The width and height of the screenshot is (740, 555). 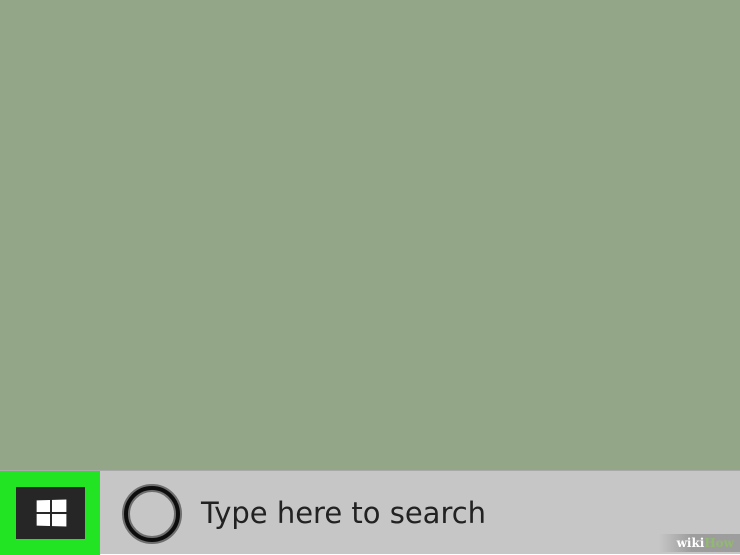 I want to click on start-button, so click(x=50, y=513).